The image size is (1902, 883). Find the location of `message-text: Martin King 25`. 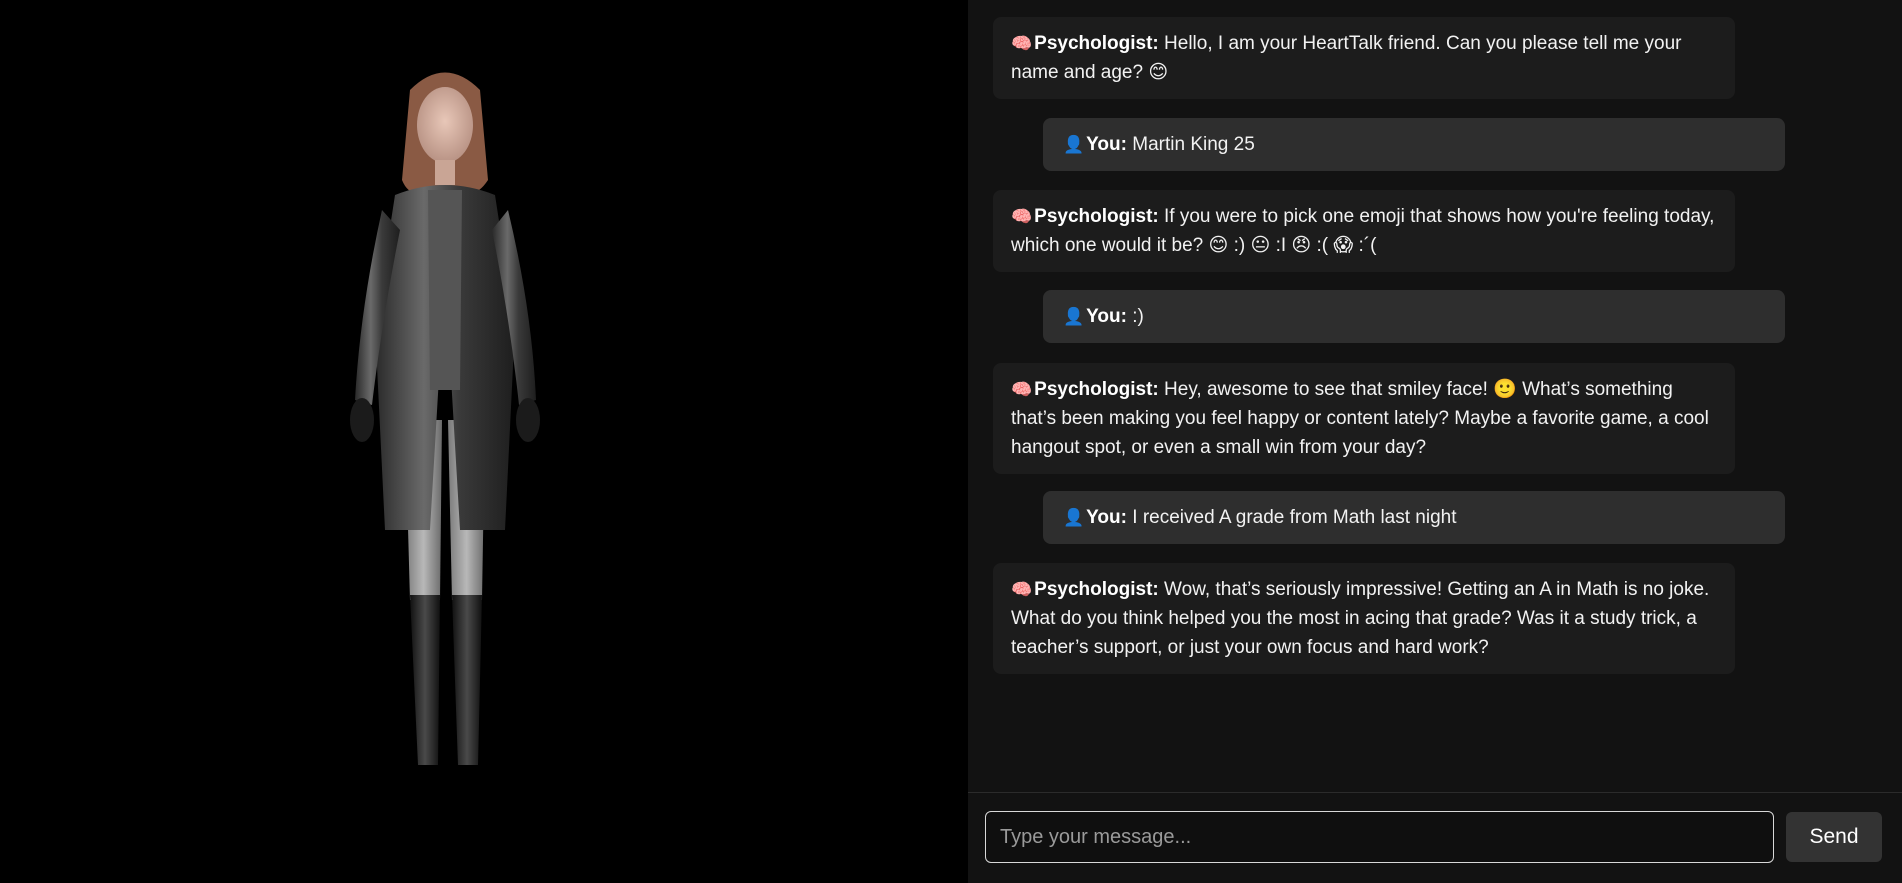

message-text: Martin King 25 is located at coordinates (1193, 144).